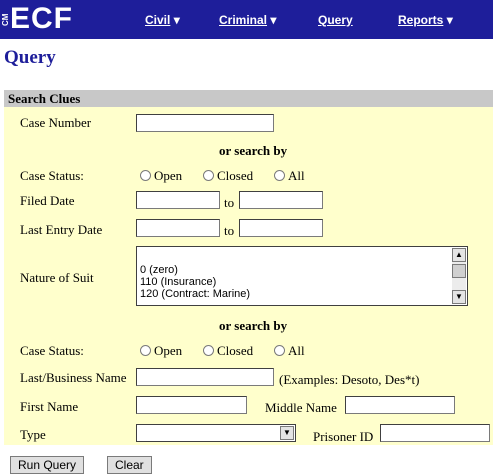 This screenshot has width=493, height=474. Describe the element at coordinates (56, 122) in the screenshot. I see `case-number-label: Case Number` at that location.